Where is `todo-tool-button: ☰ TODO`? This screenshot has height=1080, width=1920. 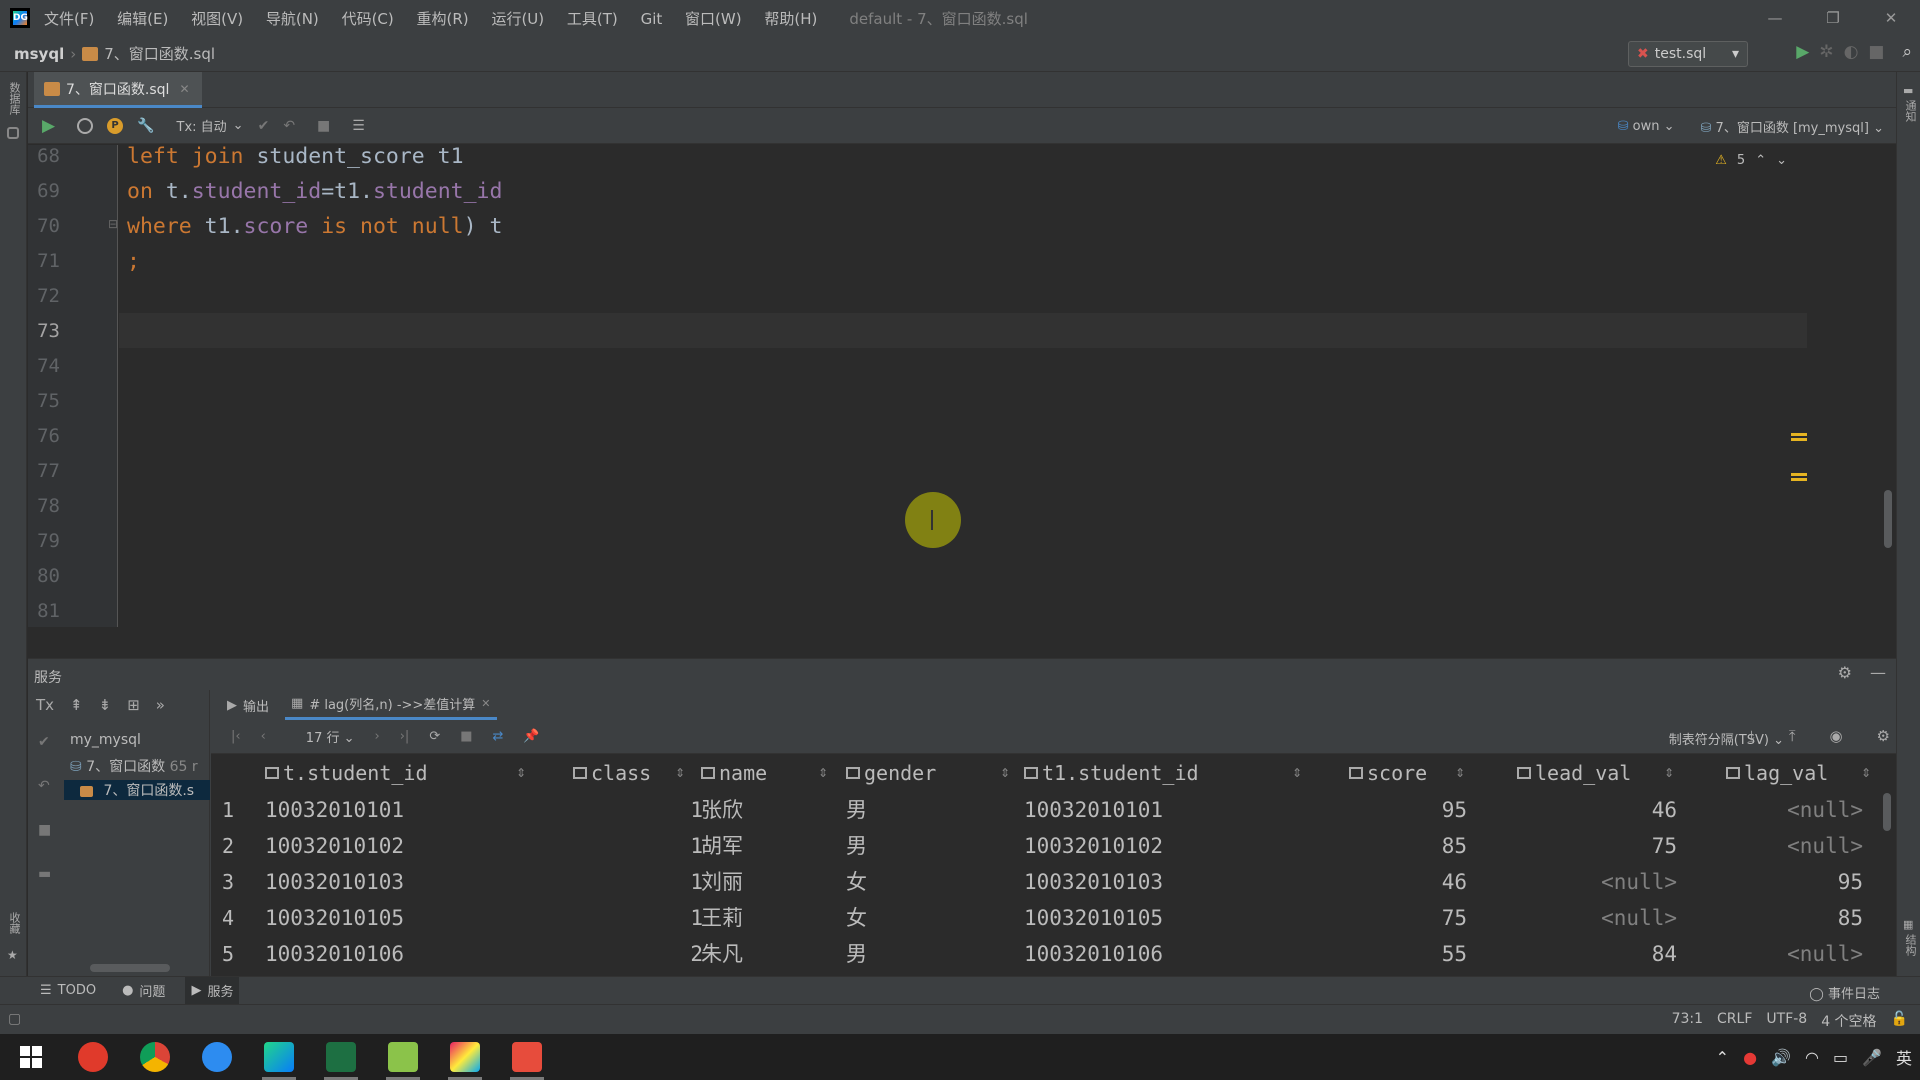
todo-tool-button: ☰ TODO is located at coordinates (68, 991).